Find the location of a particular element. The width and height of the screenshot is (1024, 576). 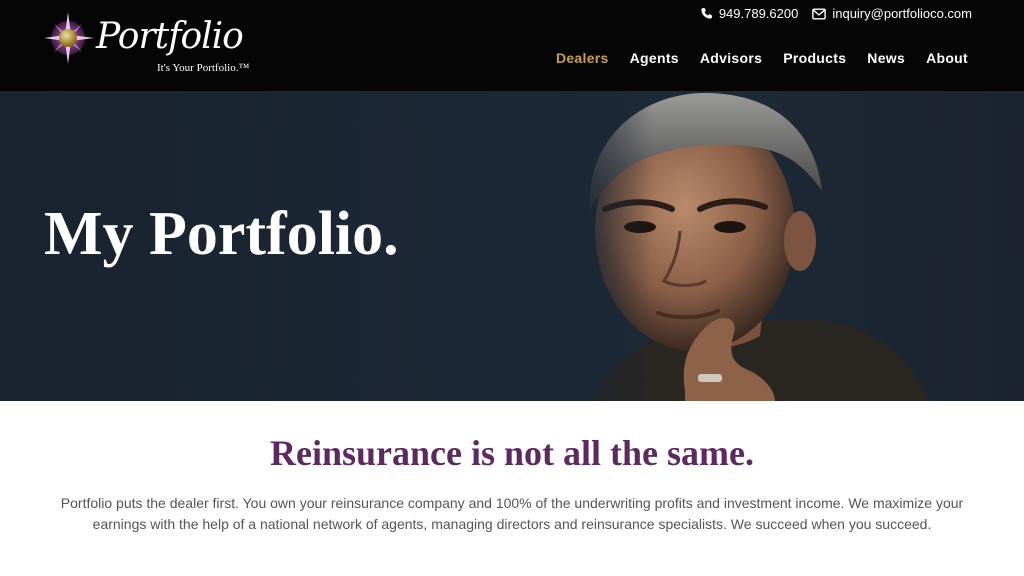

nav-item-news: News is located at coordinates (886, 58).